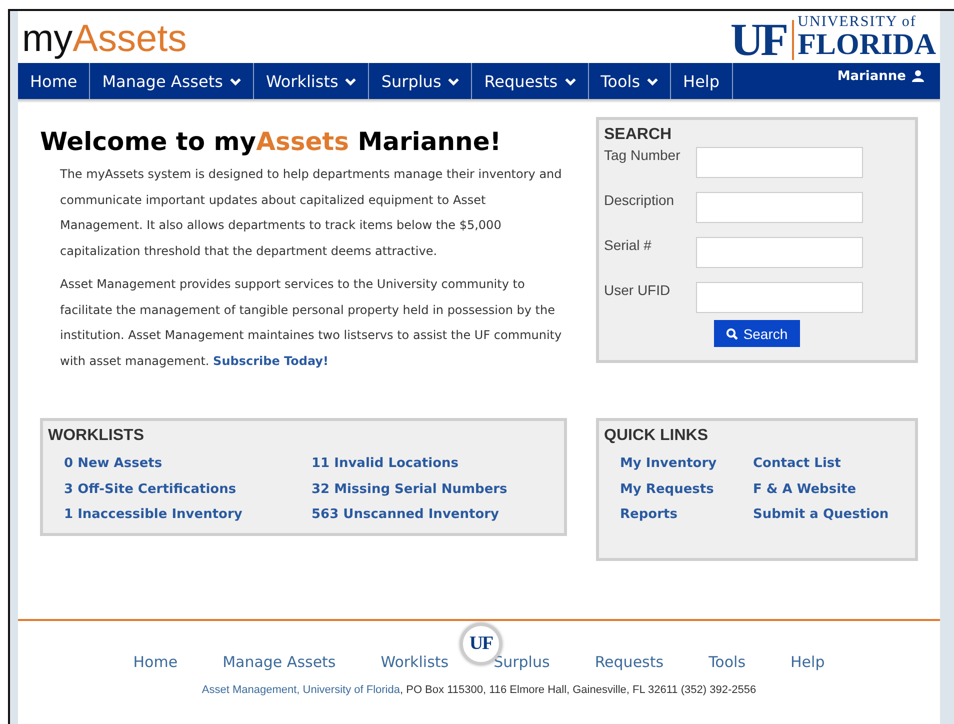 The image size is (954, 724). Describe the element at coordinates (638, 290) in the screenshot. I see `field-label: User UFID` at that location.